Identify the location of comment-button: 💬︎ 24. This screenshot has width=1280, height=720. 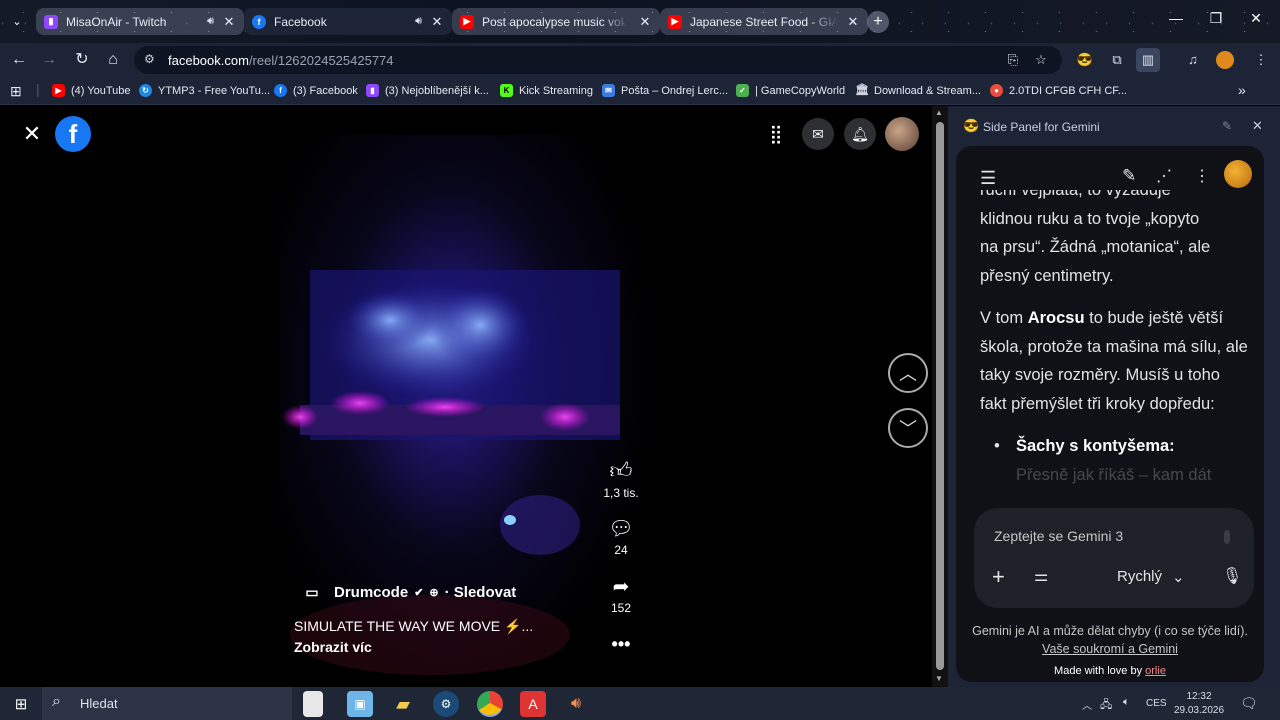
(621, 536).